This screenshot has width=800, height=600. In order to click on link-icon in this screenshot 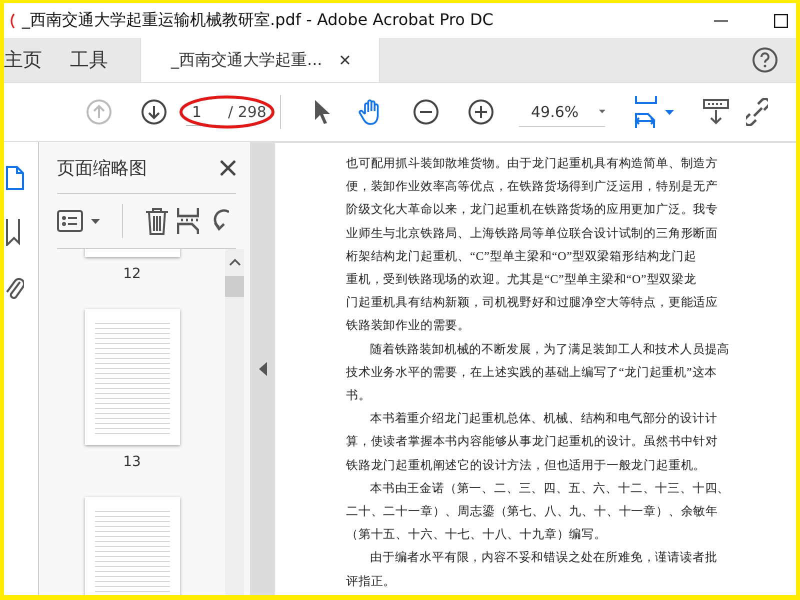, I will do `click(757, 112)`.